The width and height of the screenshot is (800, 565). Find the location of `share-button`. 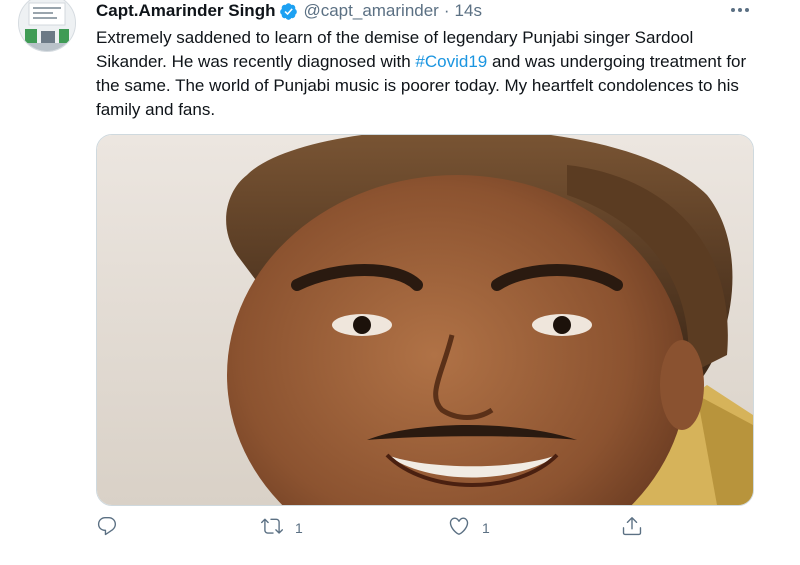

share-button is located at coordinates (632, 528).